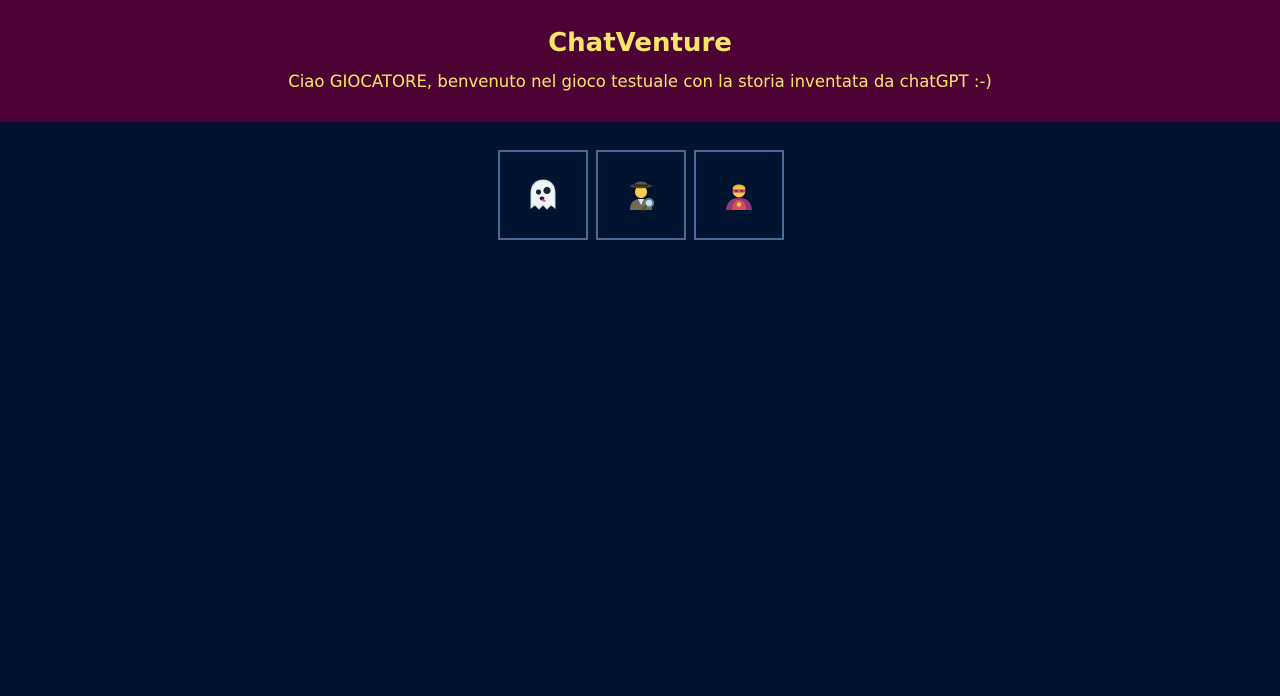 This screenshot has width=1280, height=696. I want to click on superhero-icon, so click(739, 195).